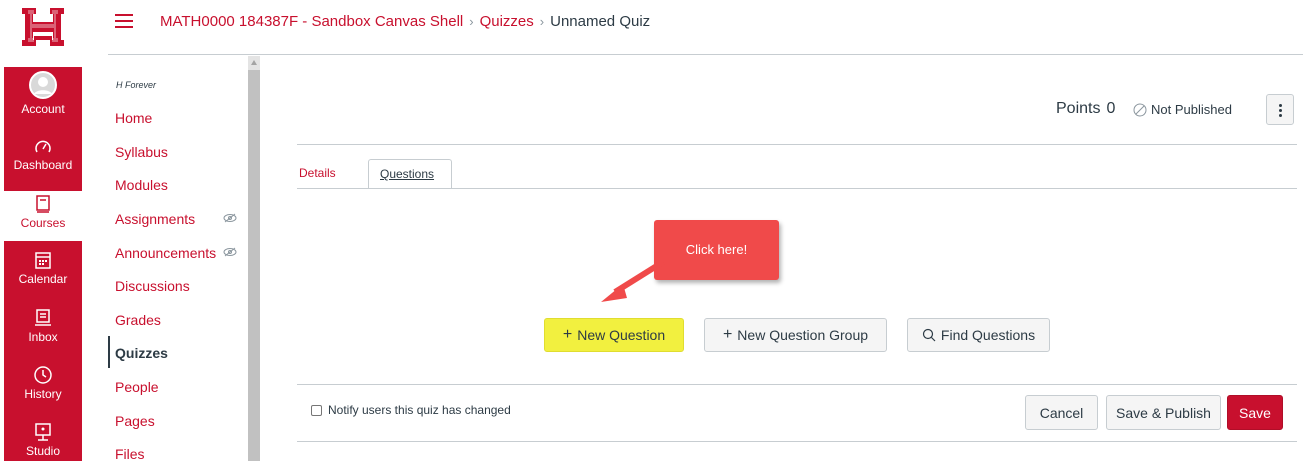  I want to click on callout-arrow-icon, so click(633, 280).